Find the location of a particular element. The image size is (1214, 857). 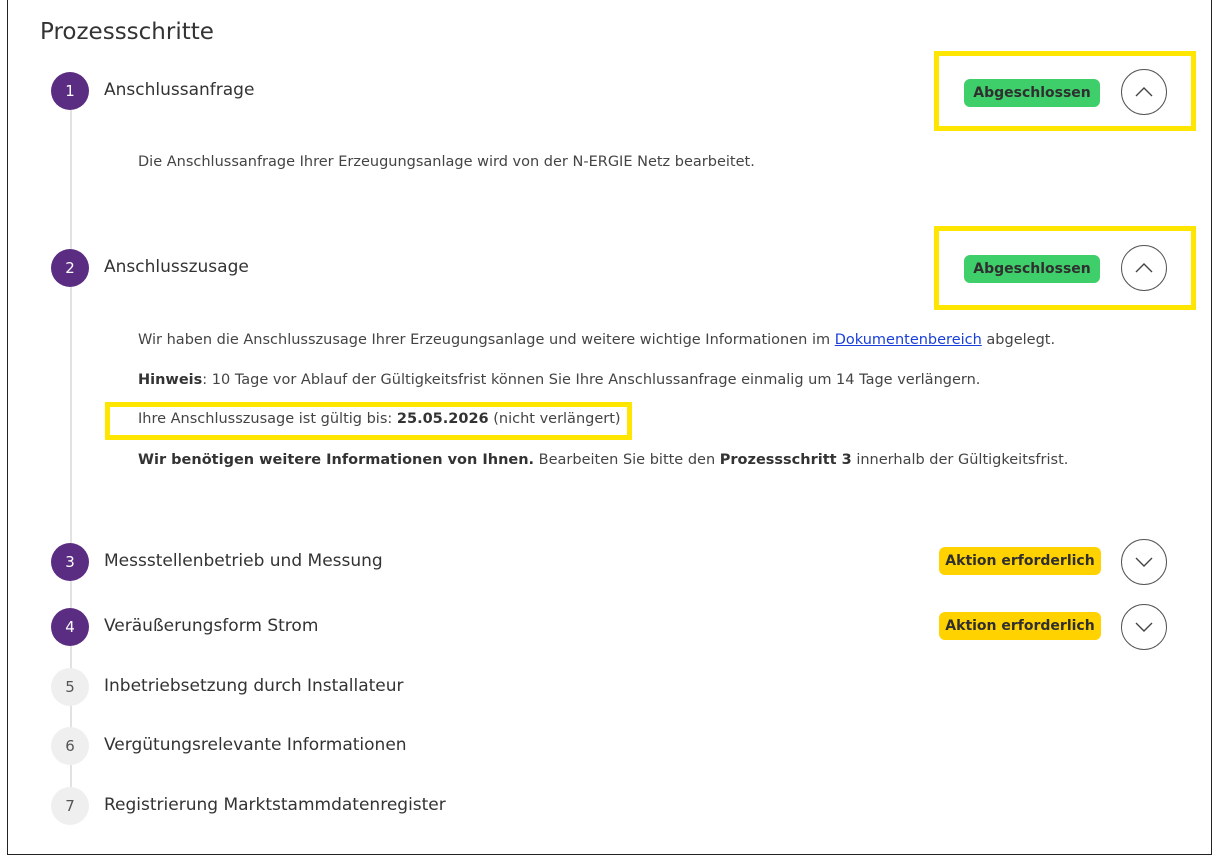

step-label-1: Anschlussanfrage is located at coordinates (179, 90).